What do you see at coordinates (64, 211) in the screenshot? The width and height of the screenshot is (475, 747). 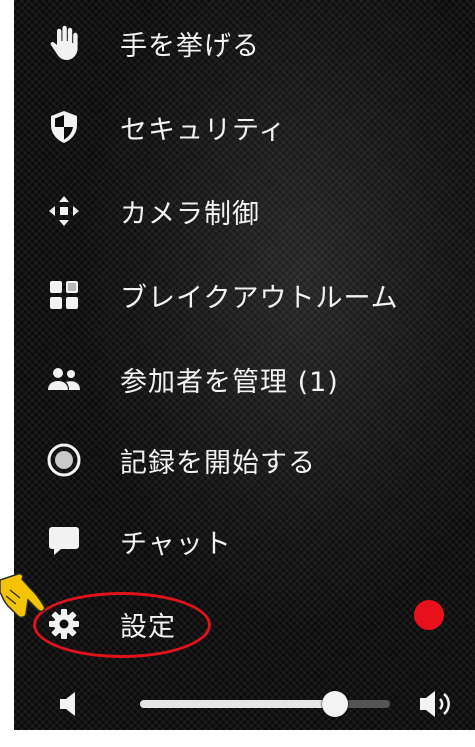 I see `camera-control-icon` at bounding box center [64, 211].